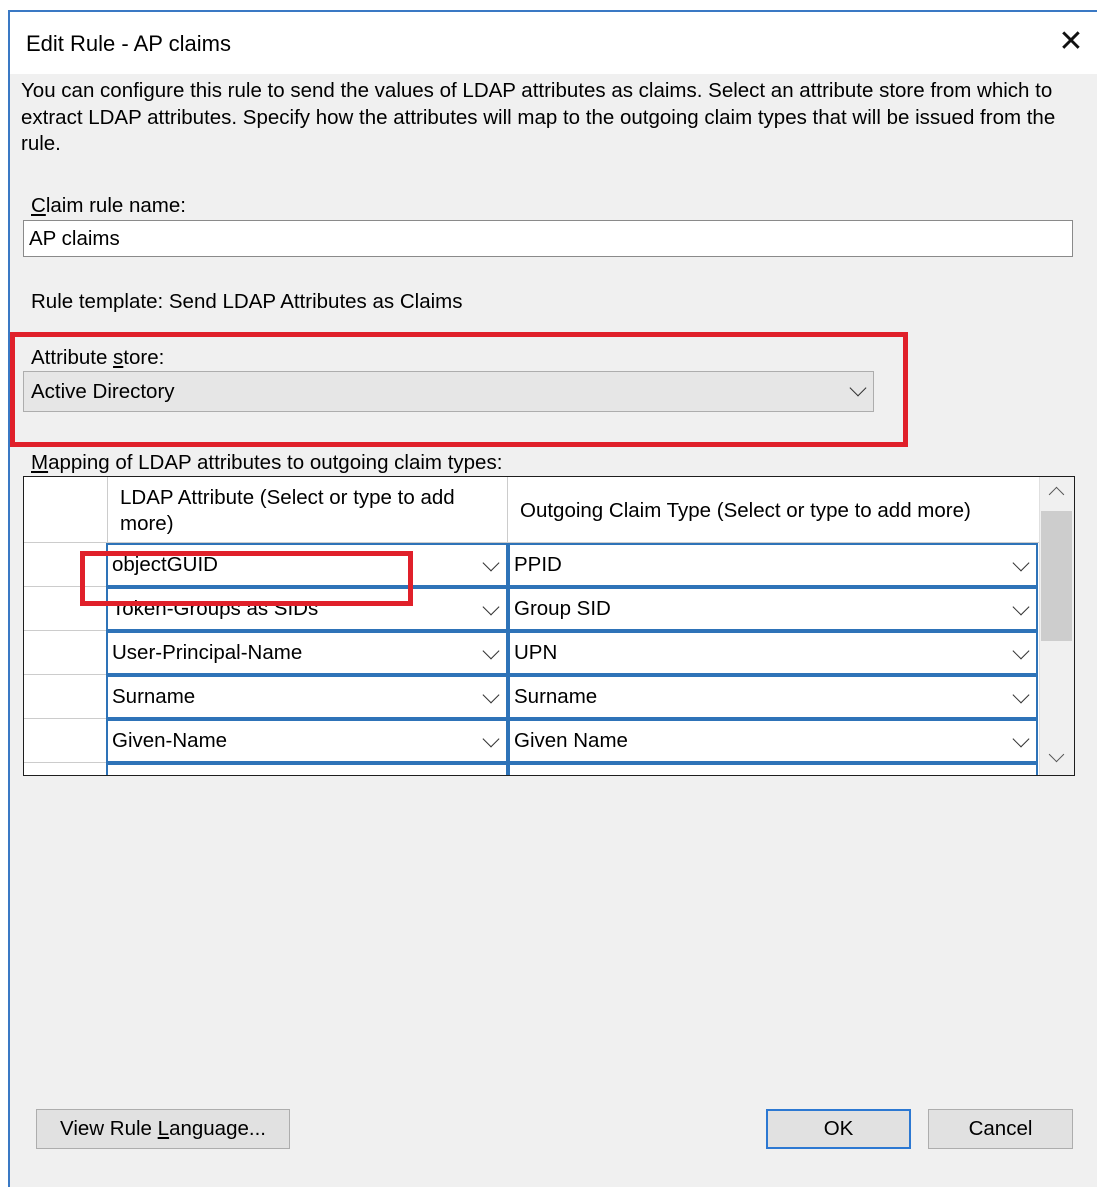 The width and height of the screenshot is (1097, 1187). I want to click on ldap-attribute-cell: Token-Groups as SIDs, so click(307, 609).